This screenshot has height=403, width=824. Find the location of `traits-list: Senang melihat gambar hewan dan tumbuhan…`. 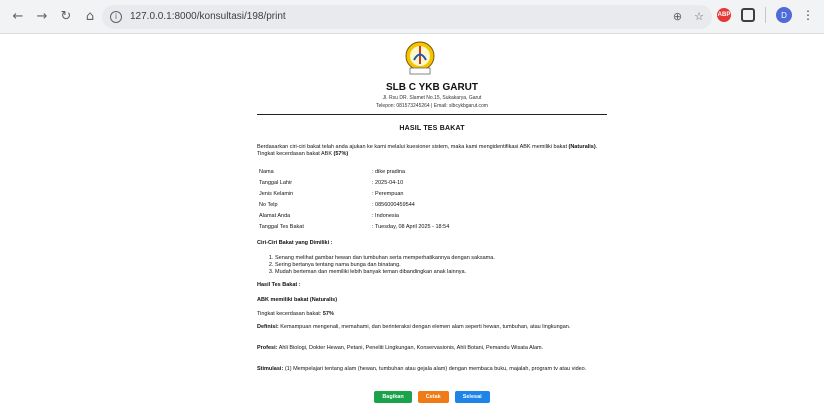

traits-list: Senang melihat gambar hewan dan tumbuhan… is located at coordinates (432, 265).